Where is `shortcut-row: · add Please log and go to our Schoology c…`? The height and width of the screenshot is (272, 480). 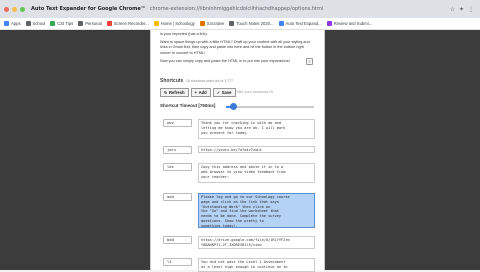
shortcut-row: · add Please log and go to our Schoology c… is located at coordinates (237, 210).